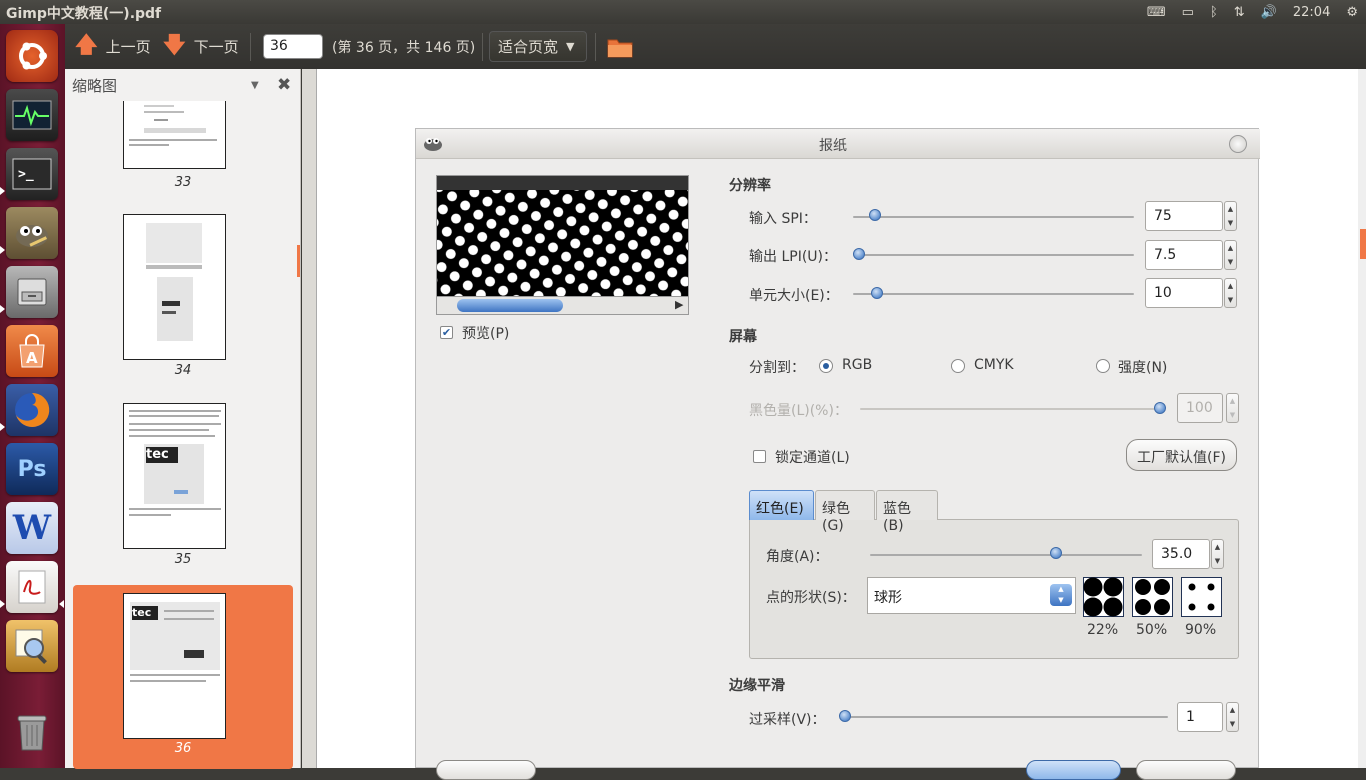 The image size is (1366, 780). I want to click on output-lpi-field: 7.5, so click(1184, 255).